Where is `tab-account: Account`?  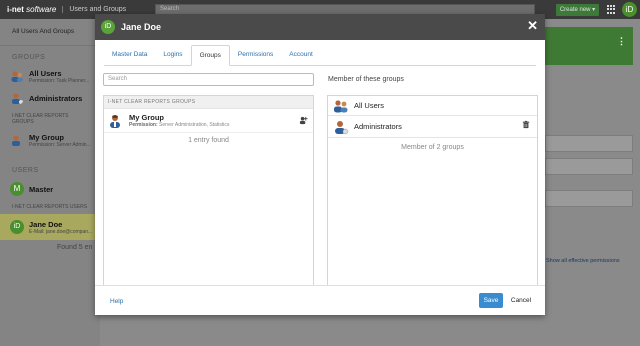 tab-account: Account is located at coordinates (301, 55).